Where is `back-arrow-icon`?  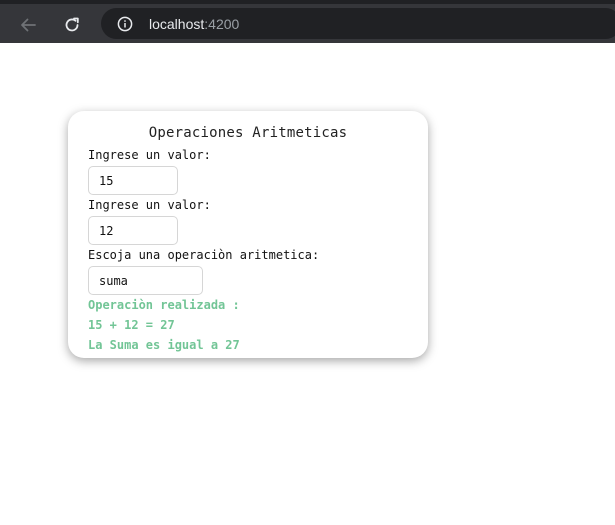
back-arrow-icon is located at coordinates (28, 25).